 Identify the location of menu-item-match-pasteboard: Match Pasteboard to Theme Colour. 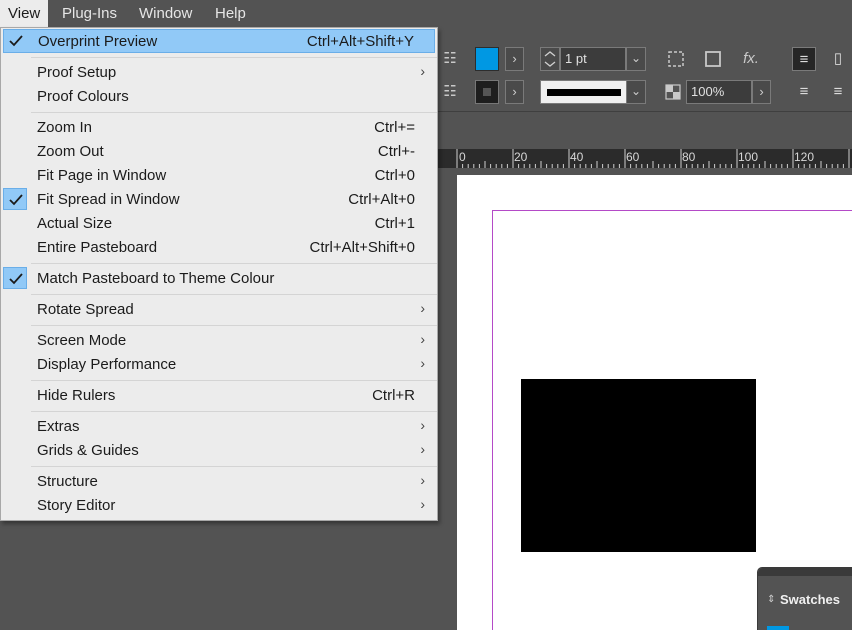
(219, 279).